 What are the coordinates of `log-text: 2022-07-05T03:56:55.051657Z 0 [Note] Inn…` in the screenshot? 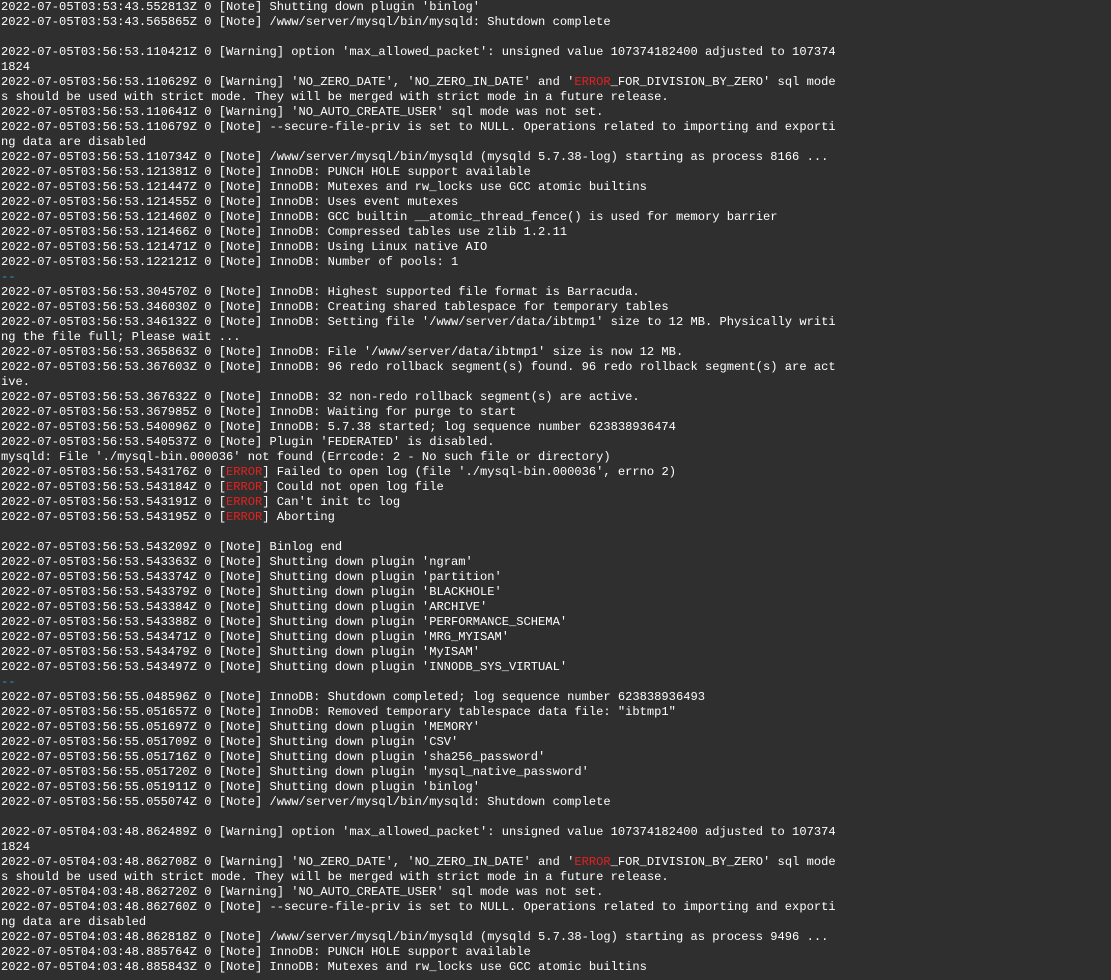 It's located at (338, 712).